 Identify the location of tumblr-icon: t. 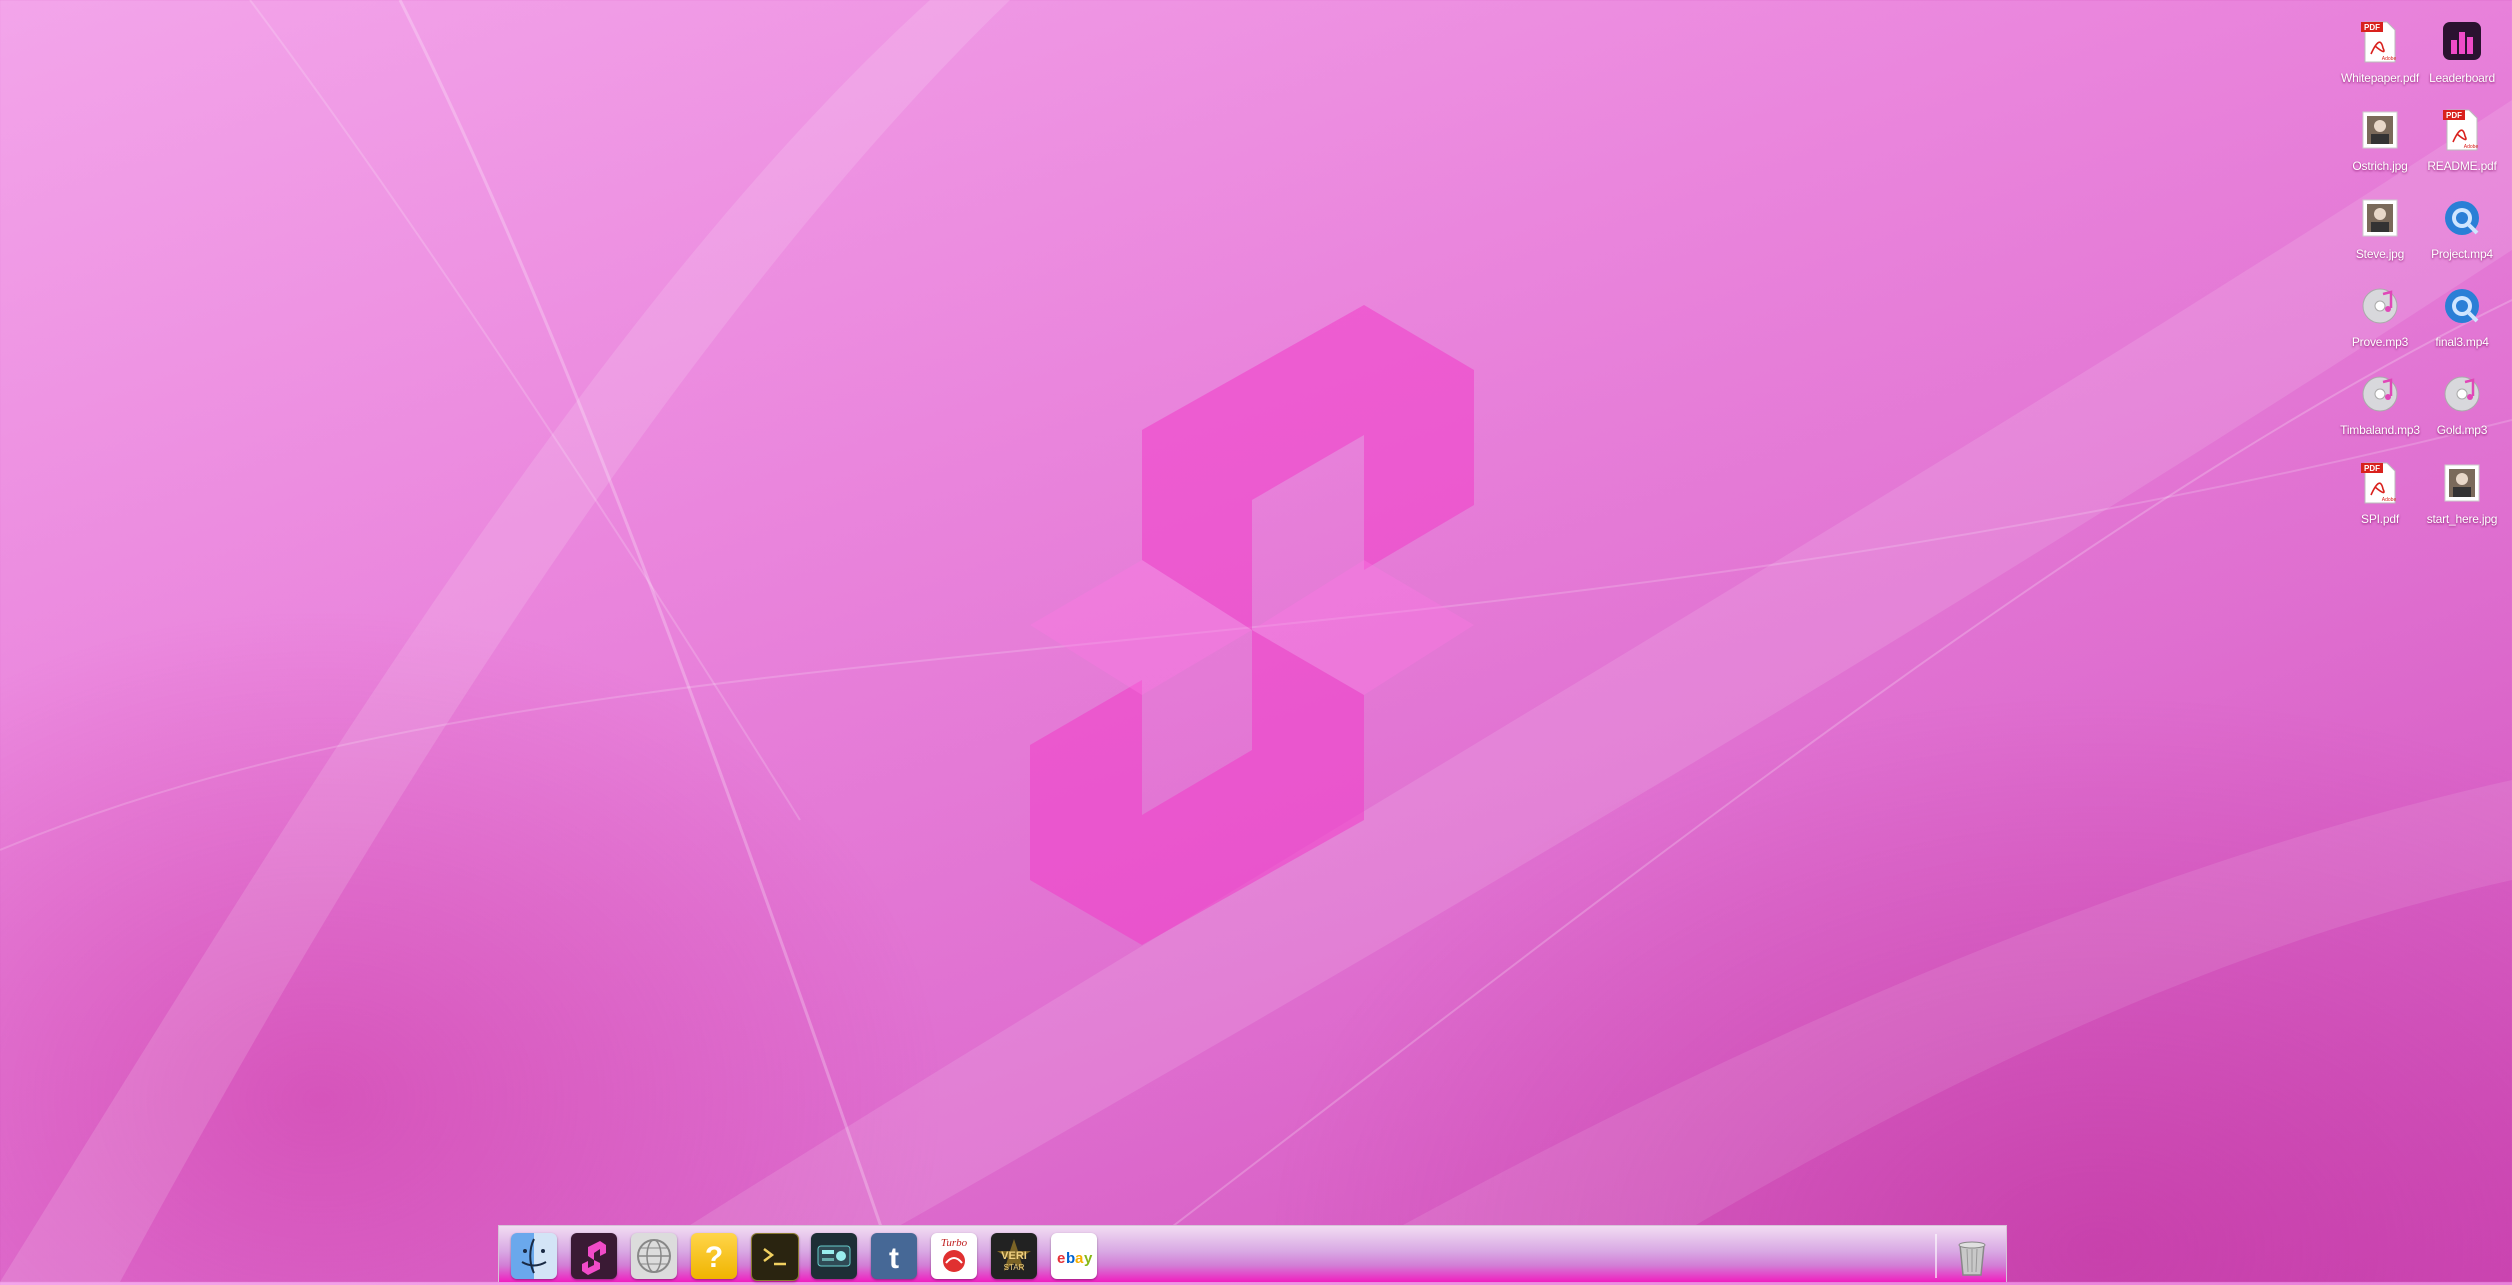
(894, 1256).